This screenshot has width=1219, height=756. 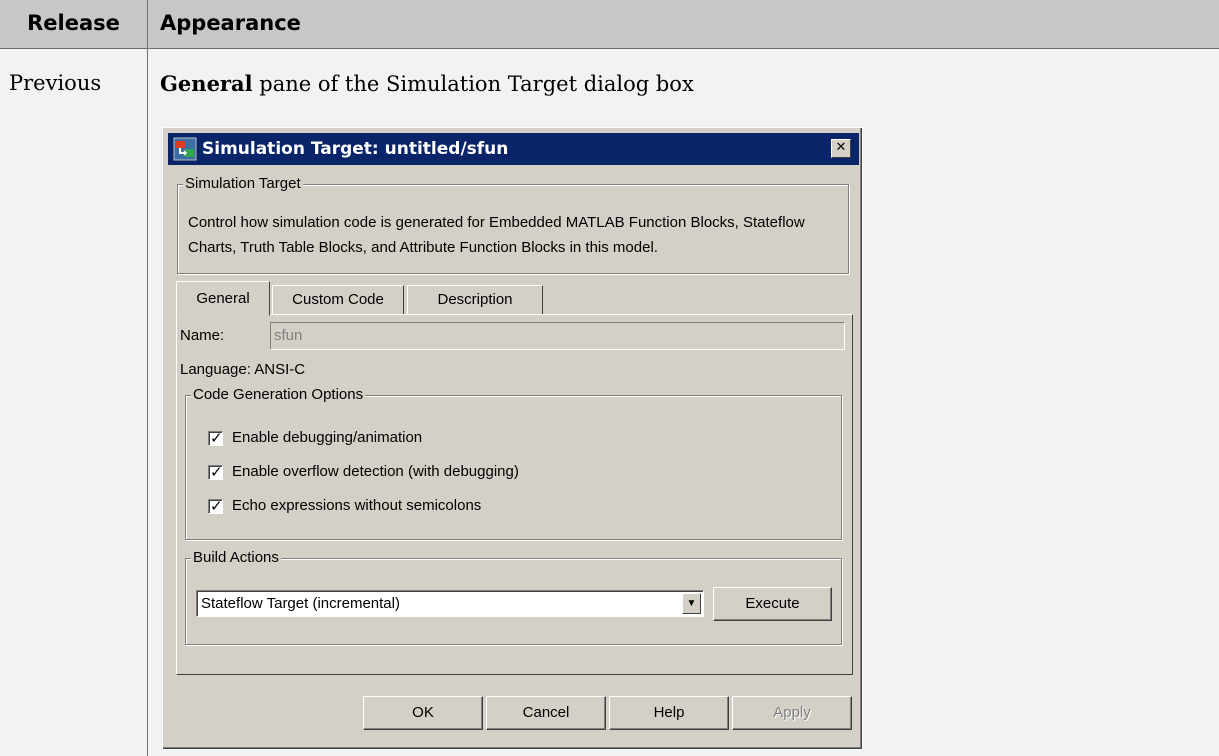 What do you see at coordinates (73, 402) in the screenshot?
I see `release-cell: Previous` at bounding box center [73, 402].